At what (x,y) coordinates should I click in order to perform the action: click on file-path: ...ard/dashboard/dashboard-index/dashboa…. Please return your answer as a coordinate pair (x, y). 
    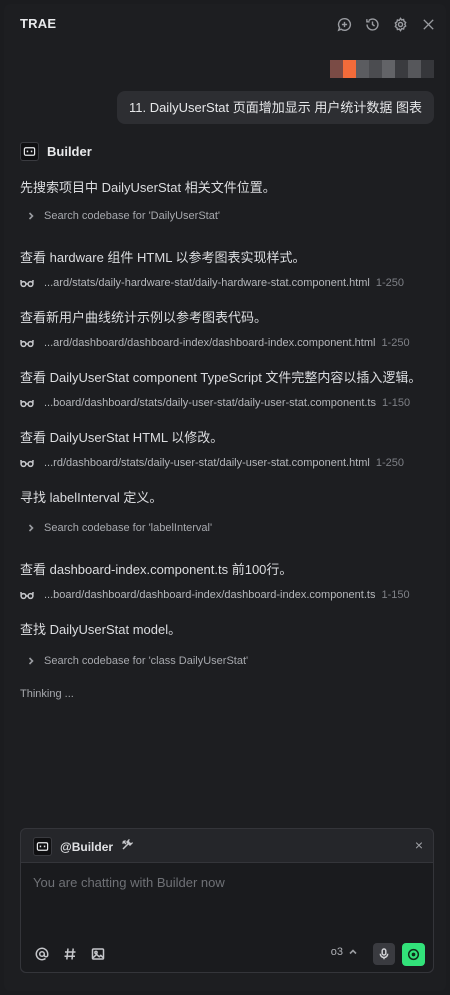
    Looking at the image, I should click on (210, 343).